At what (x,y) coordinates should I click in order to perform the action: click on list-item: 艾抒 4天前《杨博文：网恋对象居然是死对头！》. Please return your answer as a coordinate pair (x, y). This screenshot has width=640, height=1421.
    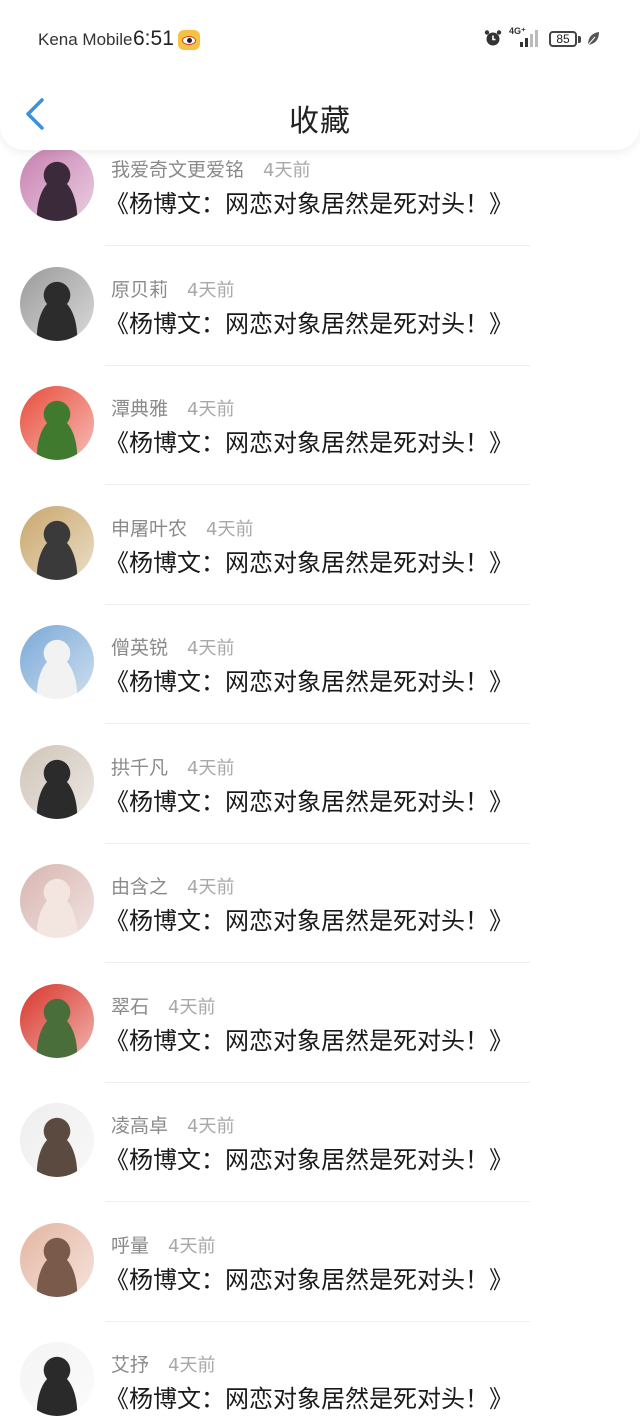
    Looking at the image, I should click on (320, 1381).